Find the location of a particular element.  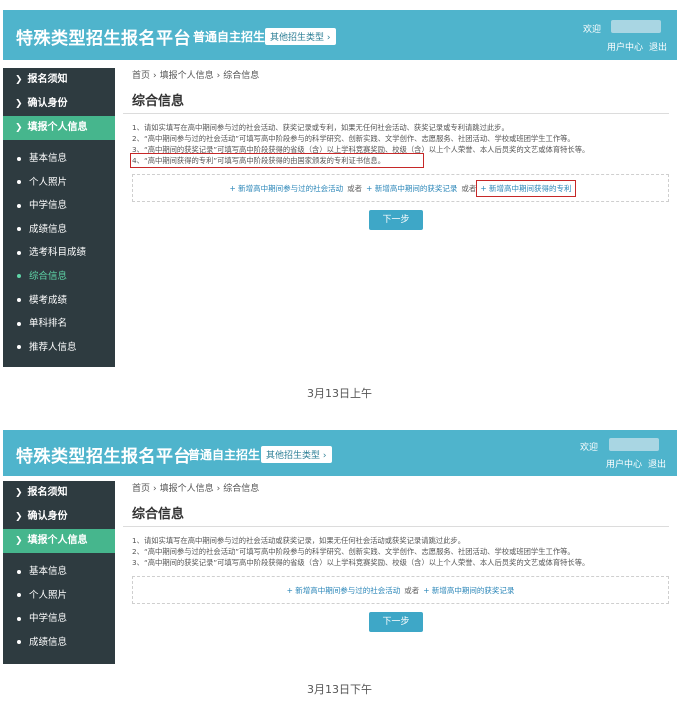

top-header: 特殊类型招生报名平台 普通自主招生 其他招生类型 › 欢迎 用户中心 退出 is located at coordinates (340, 453).